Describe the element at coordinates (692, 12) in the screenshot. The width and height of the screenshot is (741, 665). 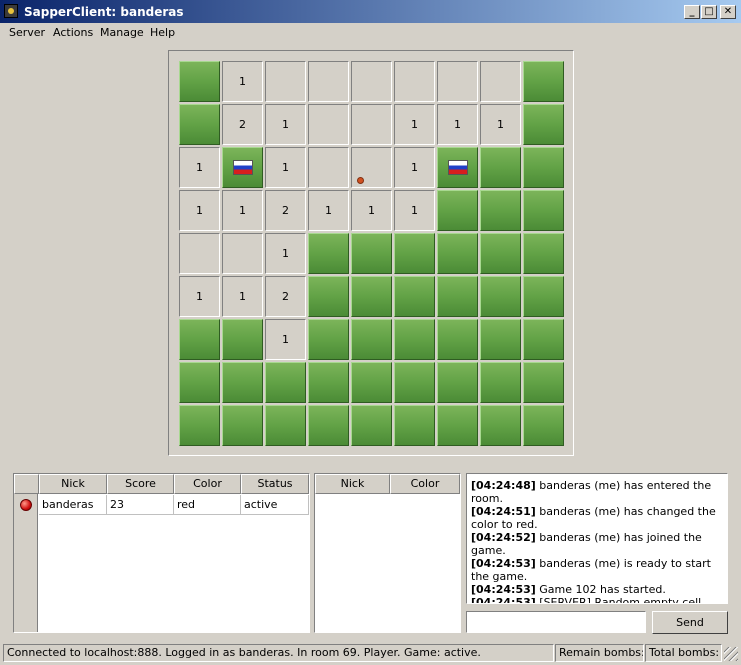
I see `minimize-button: _` at that location.